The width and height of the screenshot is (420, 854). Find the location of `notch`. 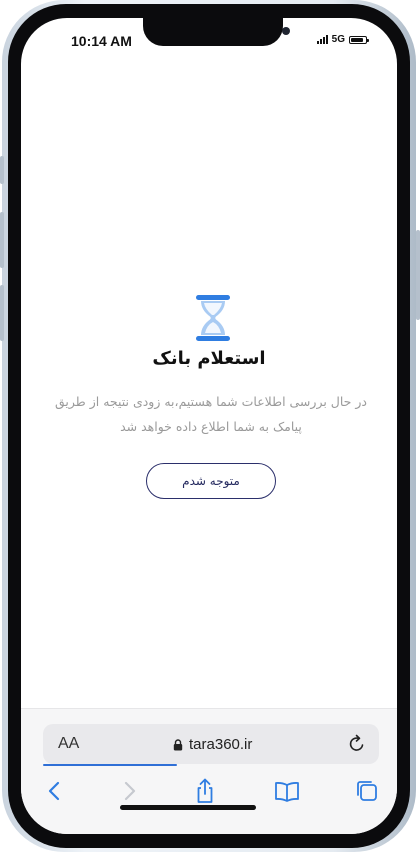

notch is located at coordinates (216, 32).